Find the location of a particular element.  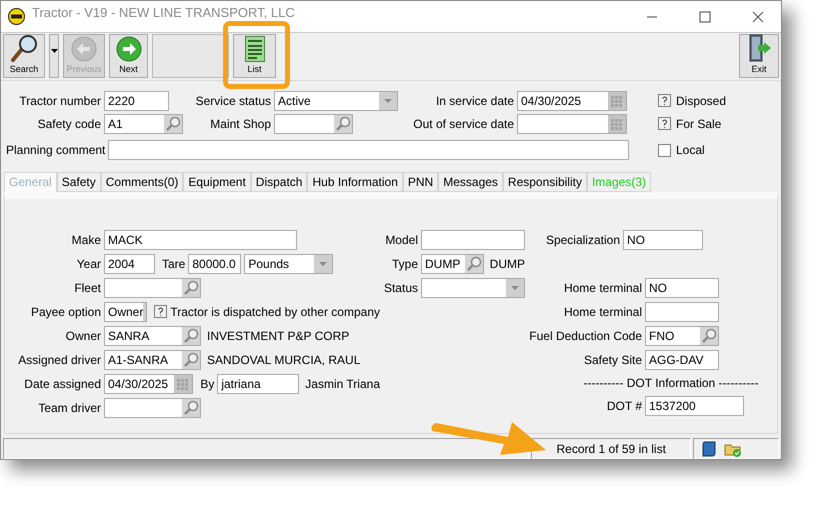

input-field: 2004 is located at coordinates (129, 264).